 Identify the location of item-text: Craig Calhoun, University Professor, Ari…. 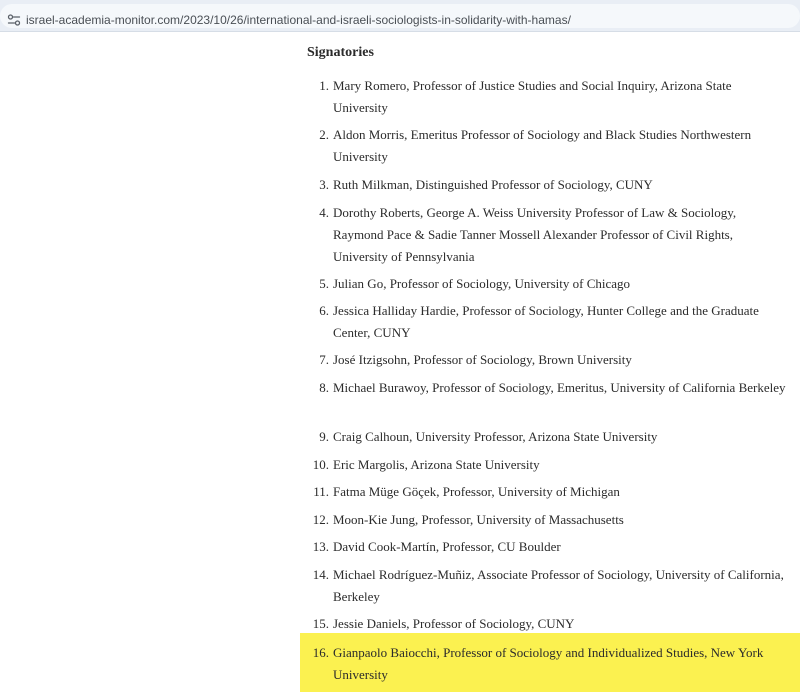
(495, 436).